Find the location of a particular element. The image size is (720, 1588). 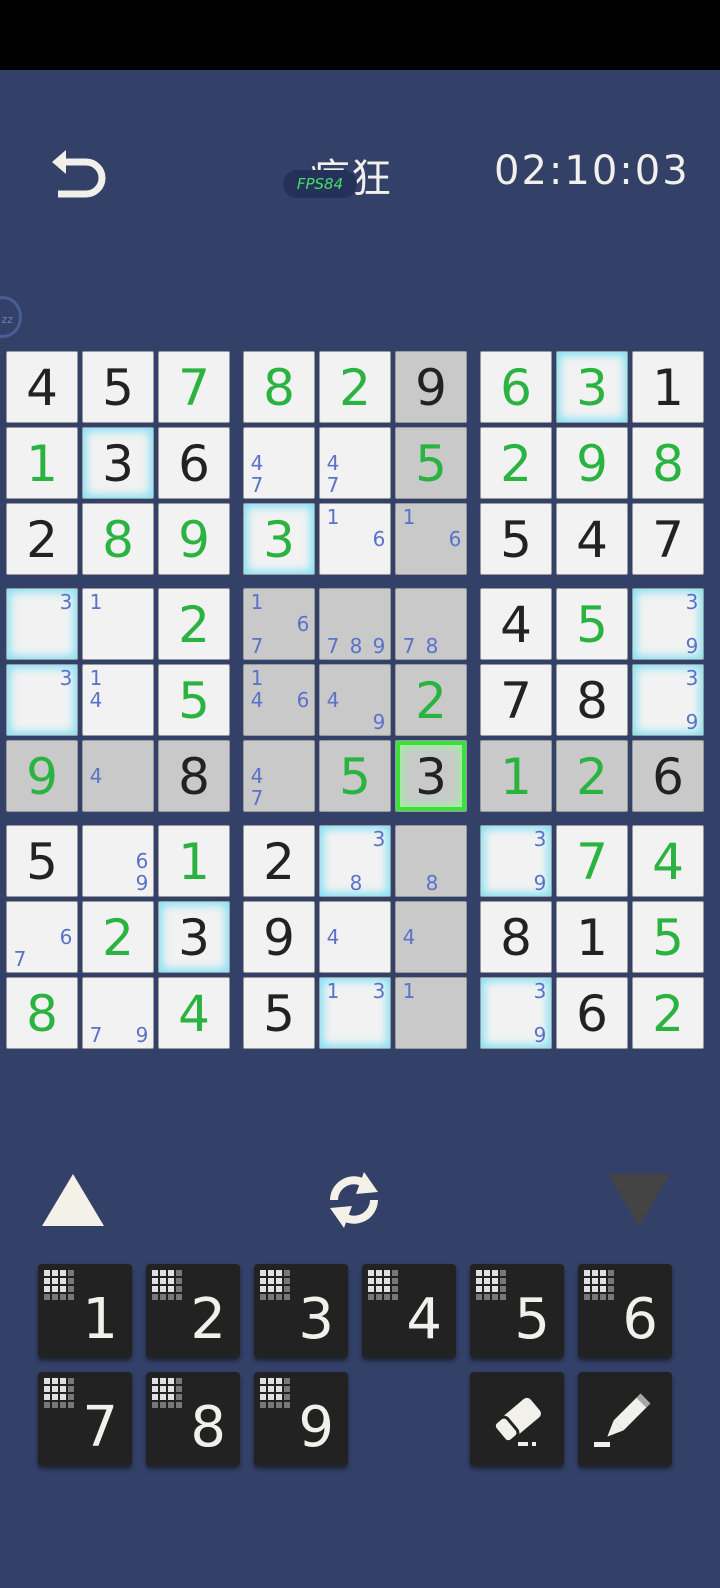

number-key-2: 2 is located at coordinates (193, 1311).